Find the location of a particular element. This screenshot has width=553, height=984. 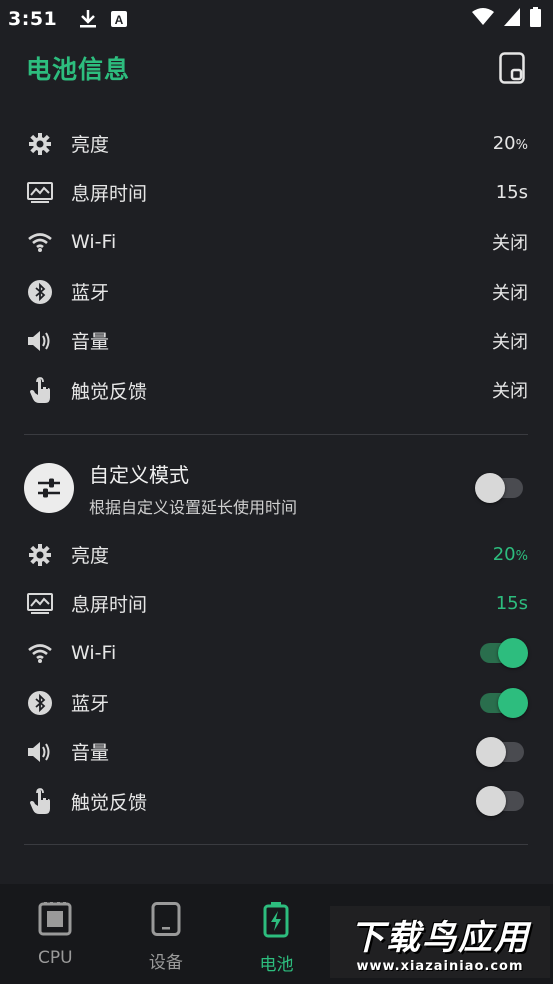

bluetooth-toggle is located at coordinates (502, 703).